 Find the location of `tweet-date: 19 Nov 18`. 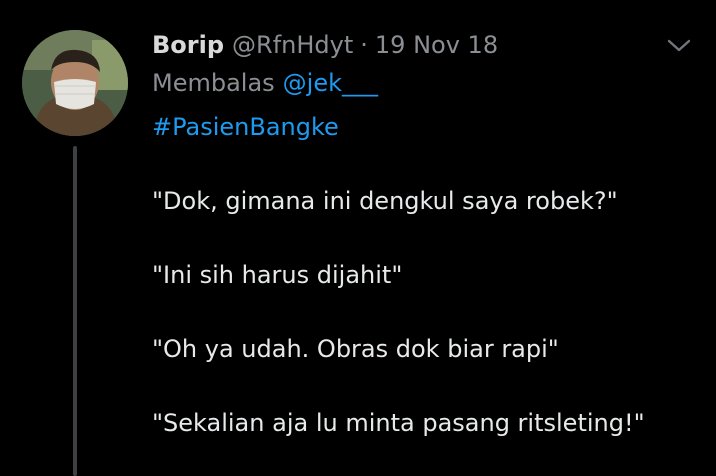

tweet-date: 19 Nov 18 is located at coordinates (436, 45).